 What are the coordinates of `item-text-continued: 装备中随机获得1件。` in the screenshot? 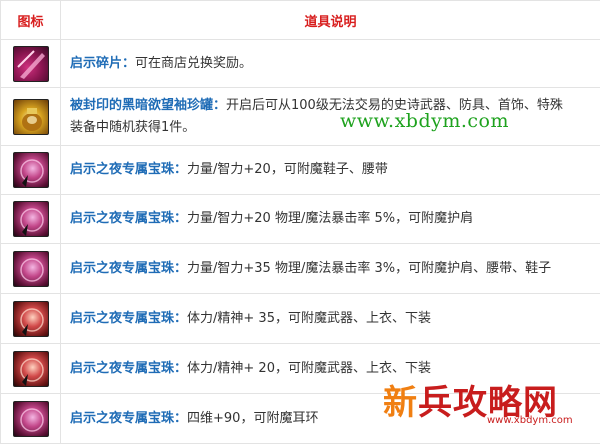 It's located at (132, 127).